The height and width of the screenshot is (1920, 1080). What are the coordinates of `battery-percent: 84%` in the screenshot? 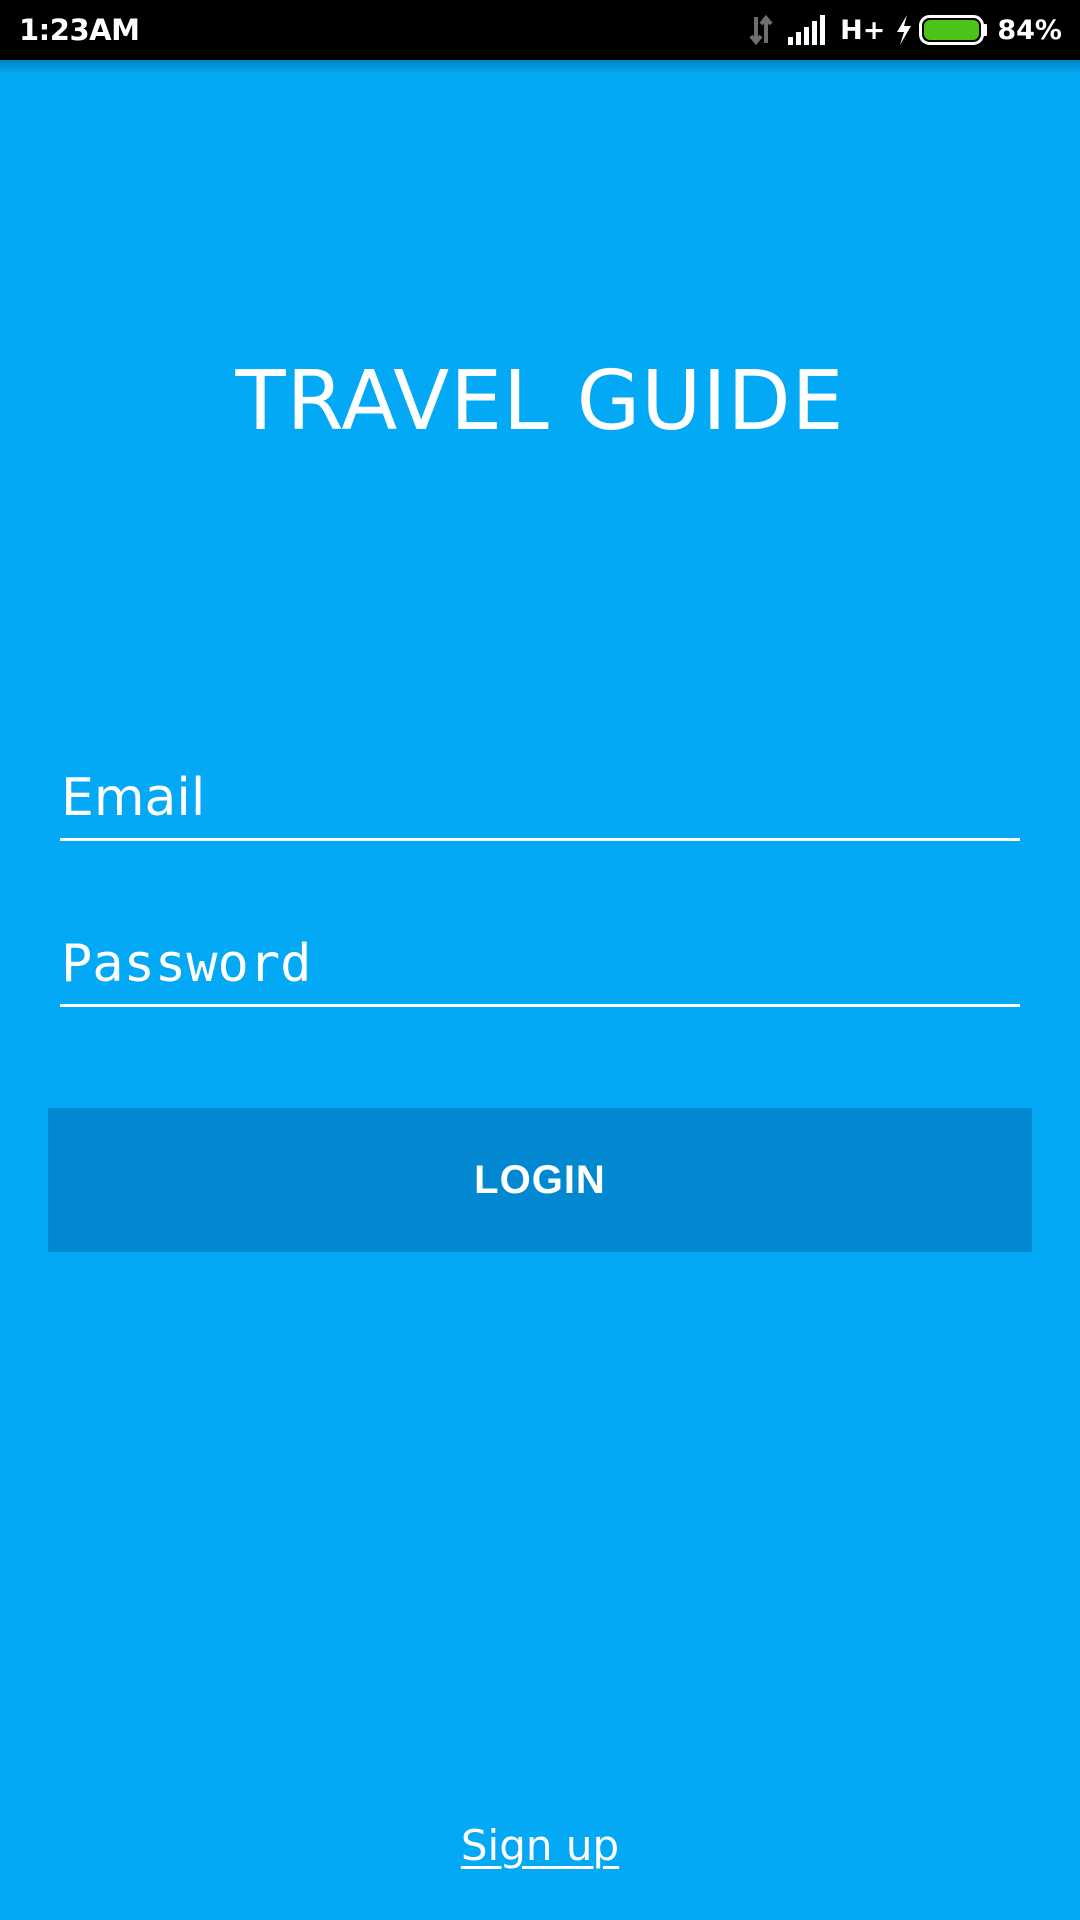 It's located at (1029, 30).